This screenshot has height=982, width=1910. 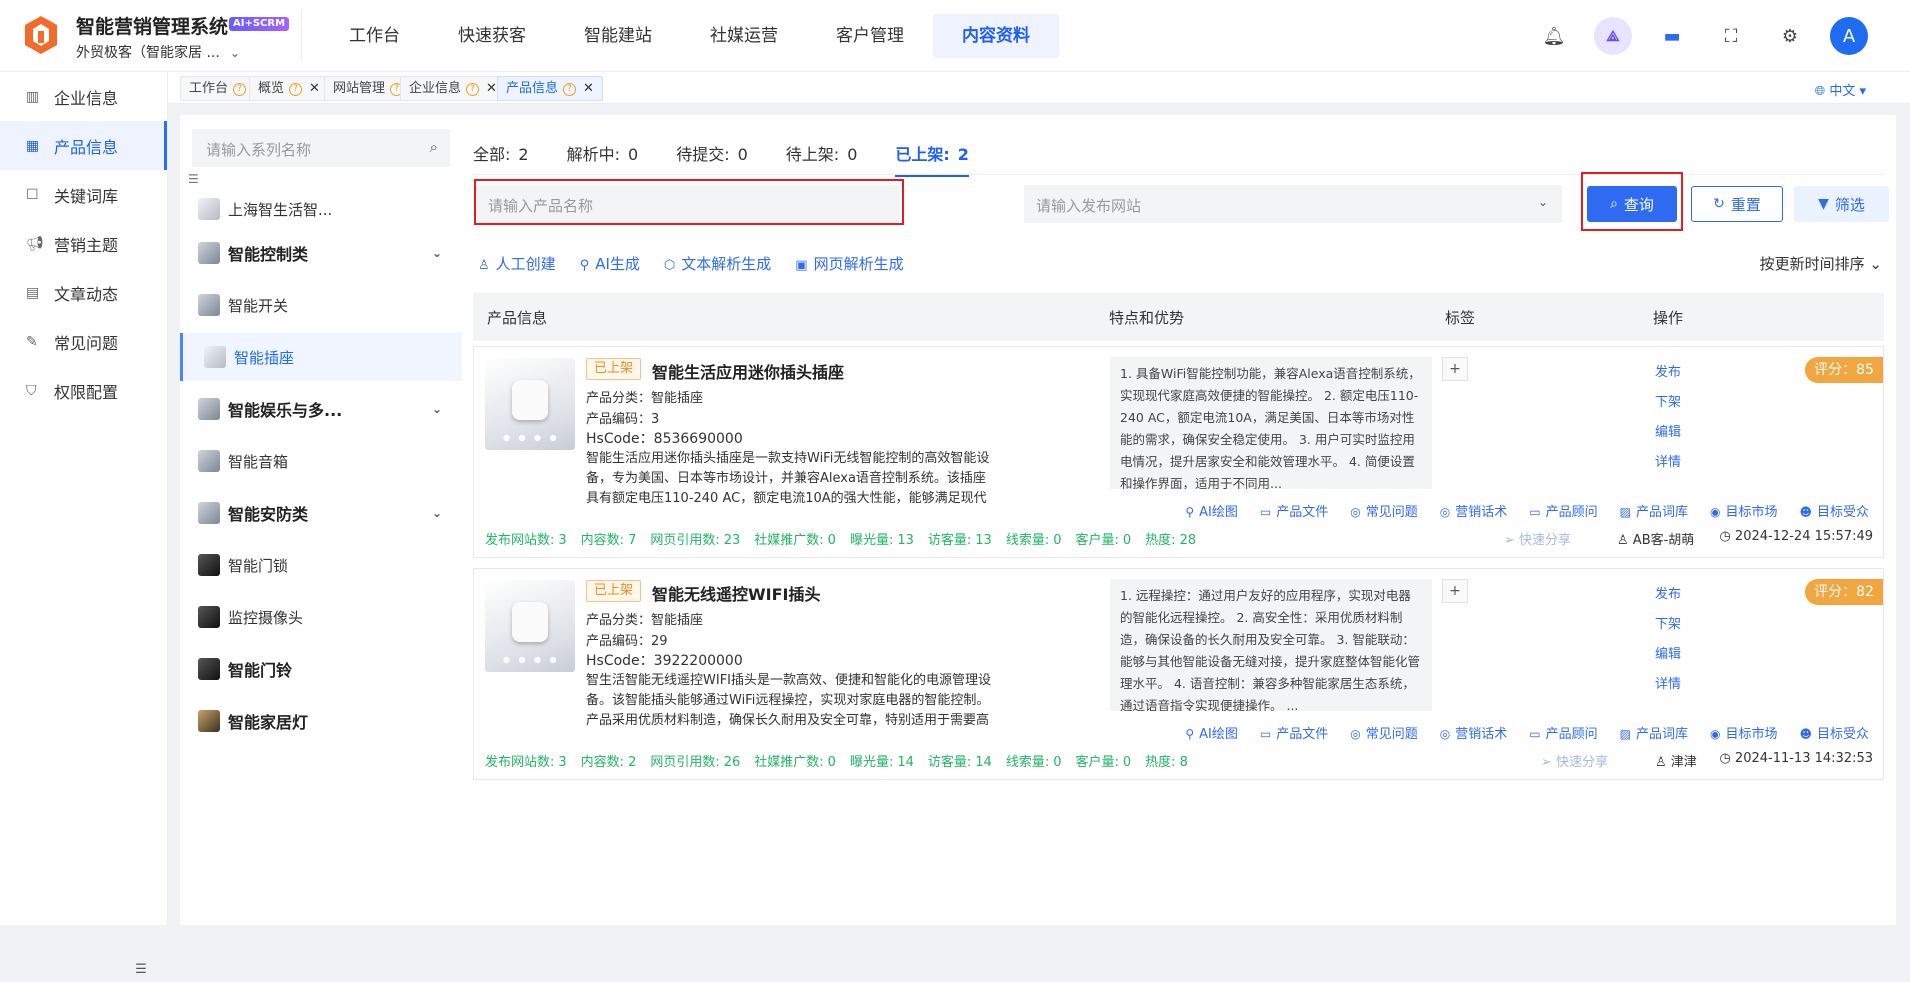 I want to click on status-tab: 解析中: 0, so click(x=603, y=159).